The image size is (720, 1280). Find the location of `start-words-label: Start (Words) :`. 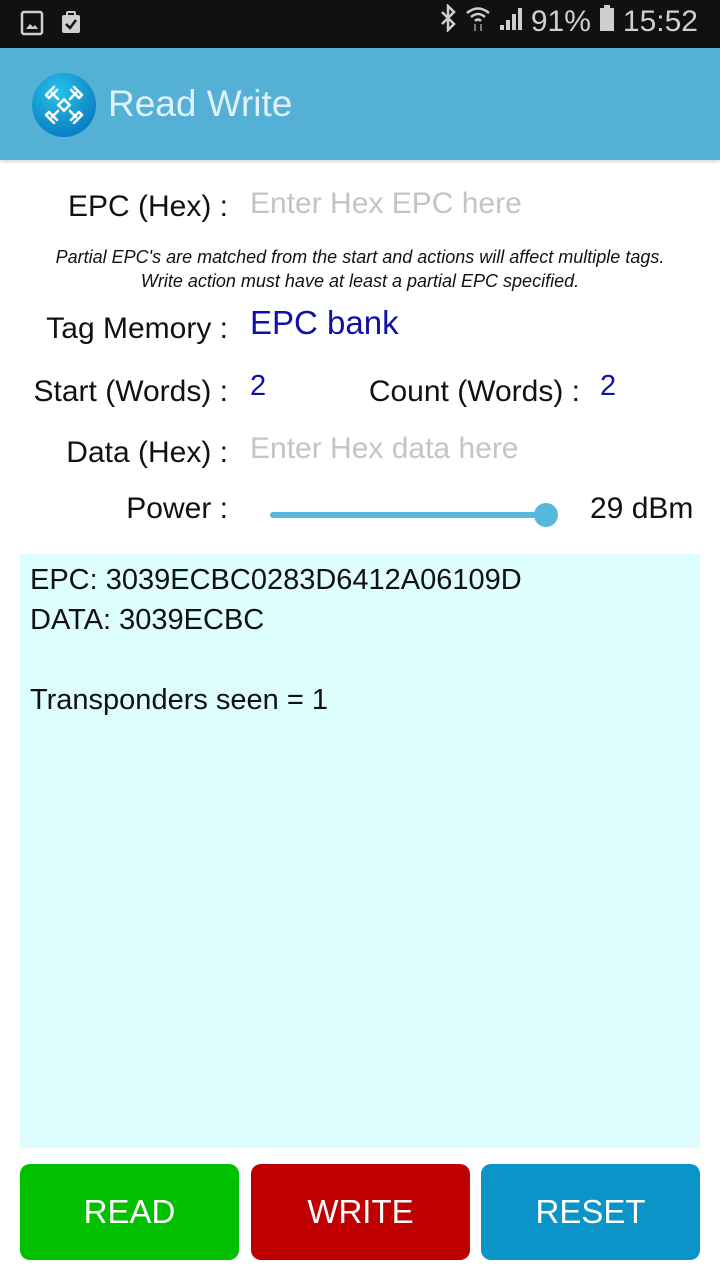

start-words-label: Start (Words) : is located at coordinates (130, 391).